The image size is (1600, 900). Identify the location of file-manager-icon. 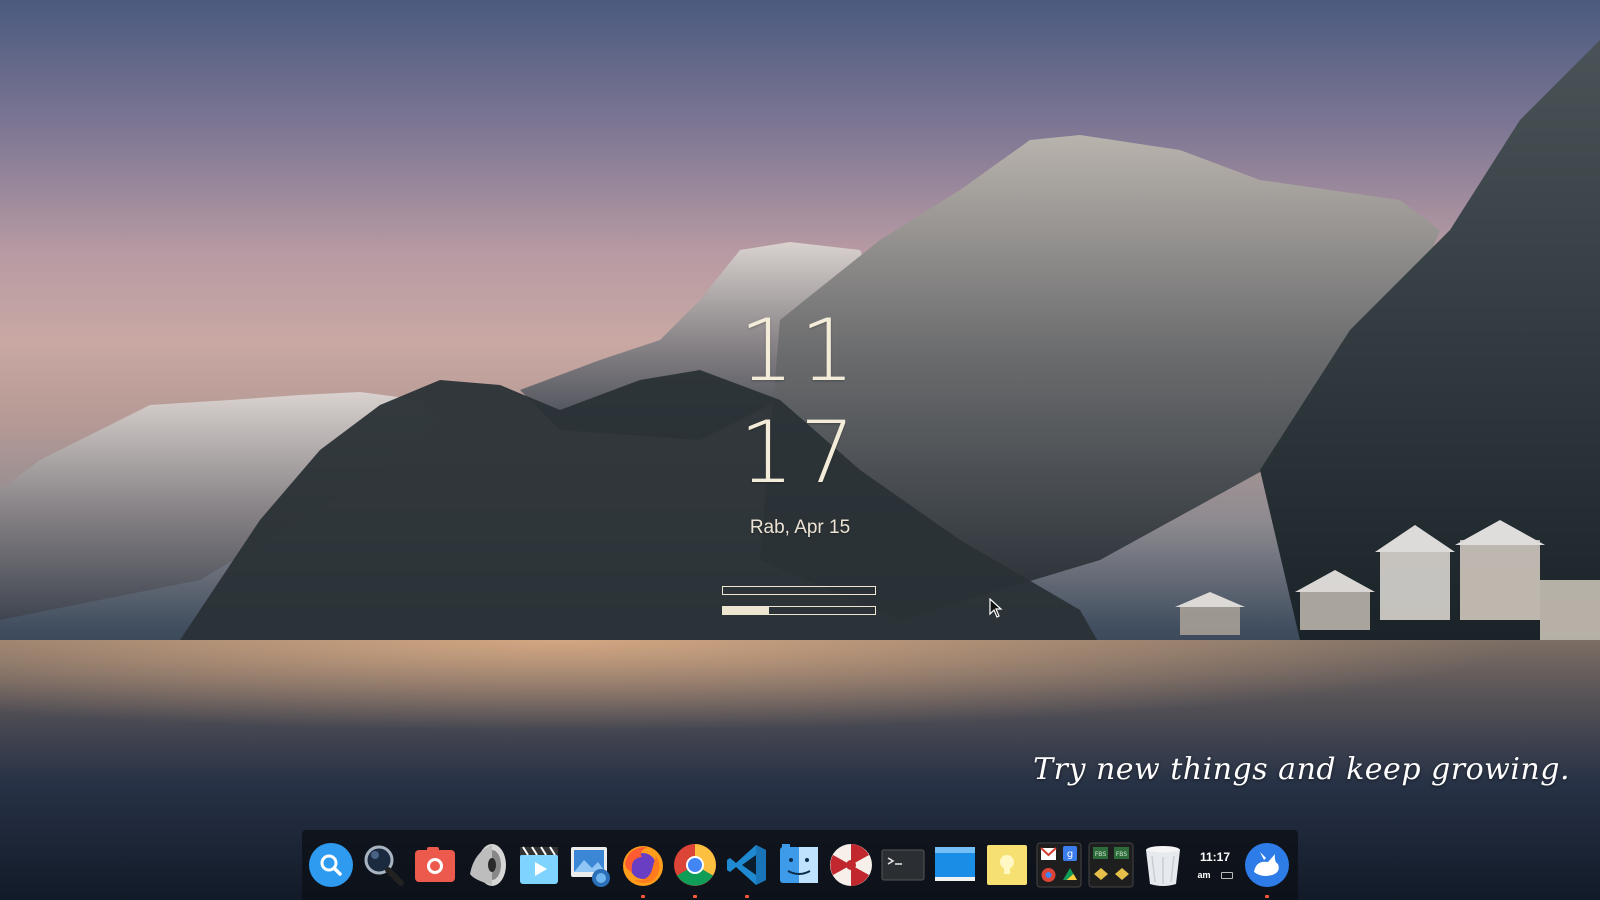
(799, 863).